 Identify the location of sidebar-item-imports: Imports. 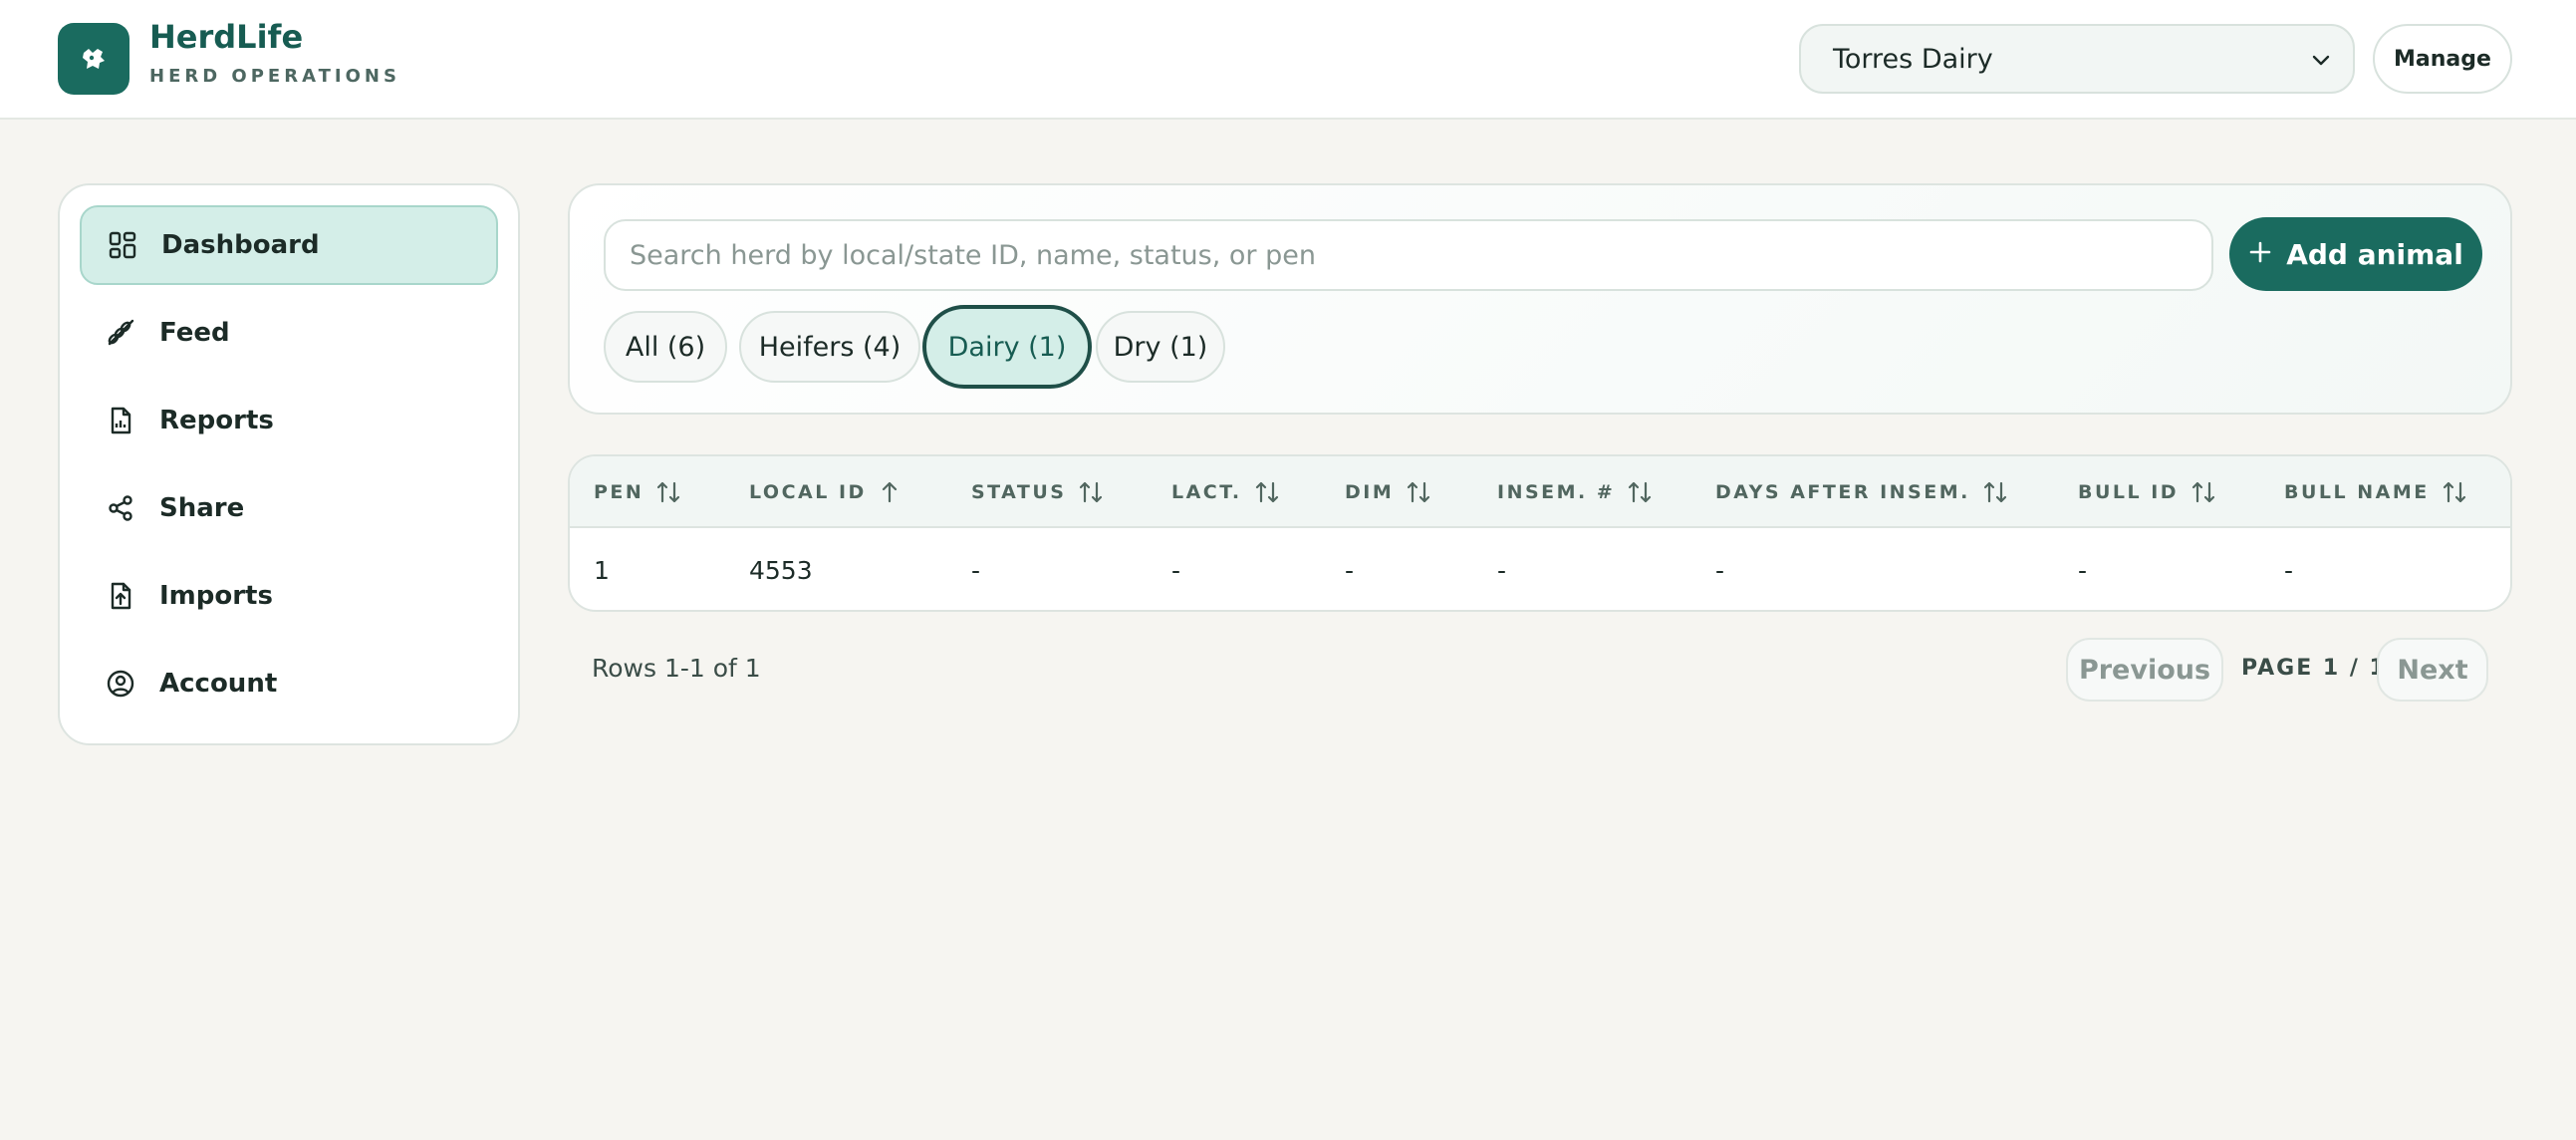
(289, 596).